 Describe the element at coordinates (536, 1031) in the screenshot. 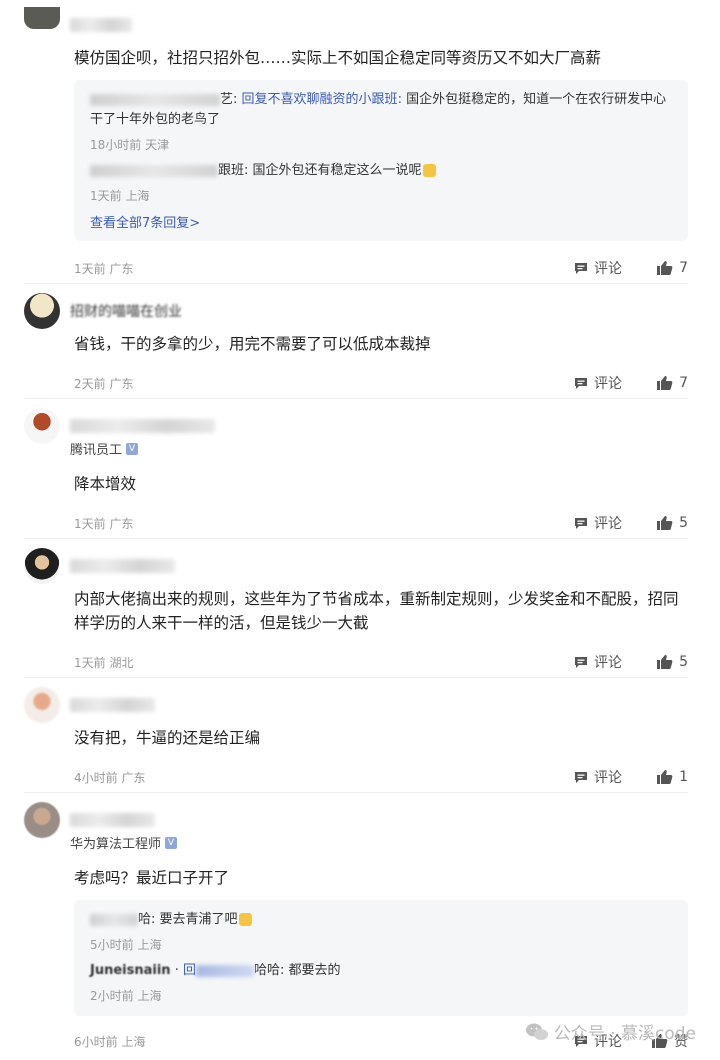

I see `wechat-icon` at that location.